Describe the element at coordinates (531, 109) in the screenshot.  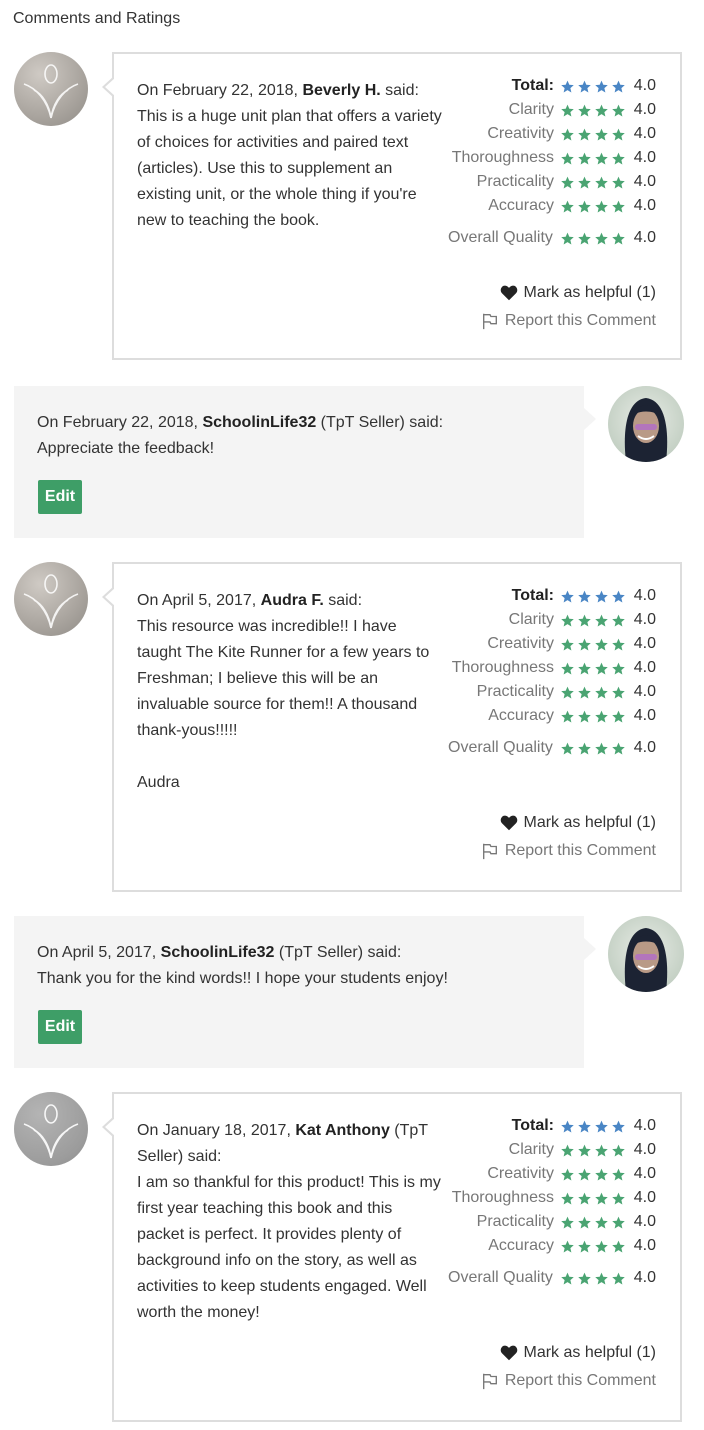
I see `rating-label-clarity: Clarity` at that location.